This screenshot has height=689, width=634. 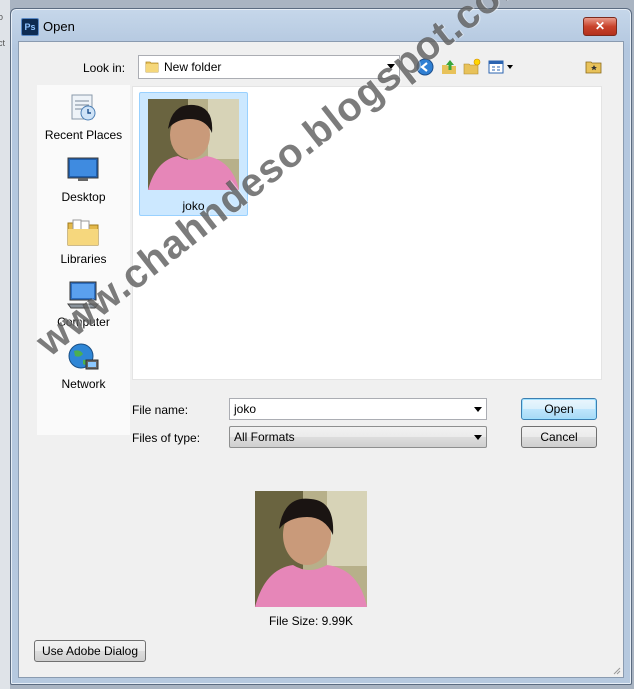 I want to click on cancel-button: Cancel, so click(x=559, y=437).